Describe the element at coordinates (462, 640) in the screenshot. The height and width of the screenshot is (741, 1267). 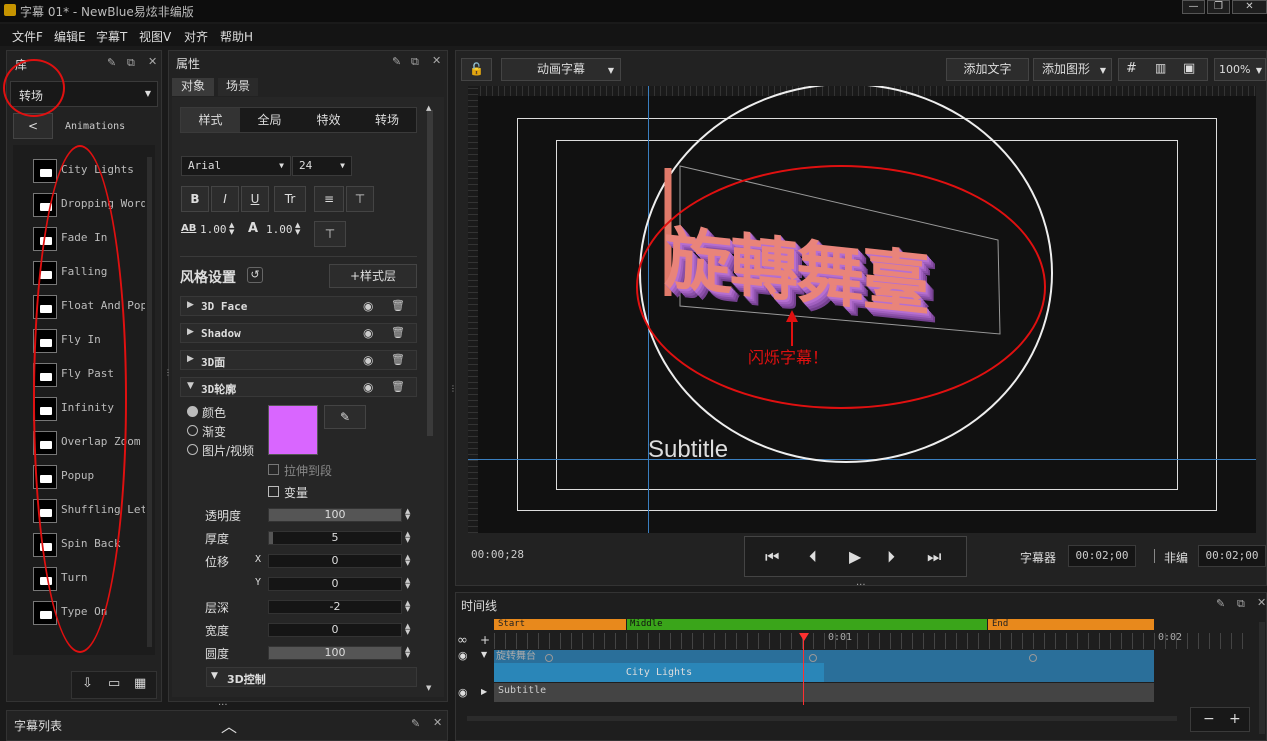
I see `link-icon: ∞` at that location.